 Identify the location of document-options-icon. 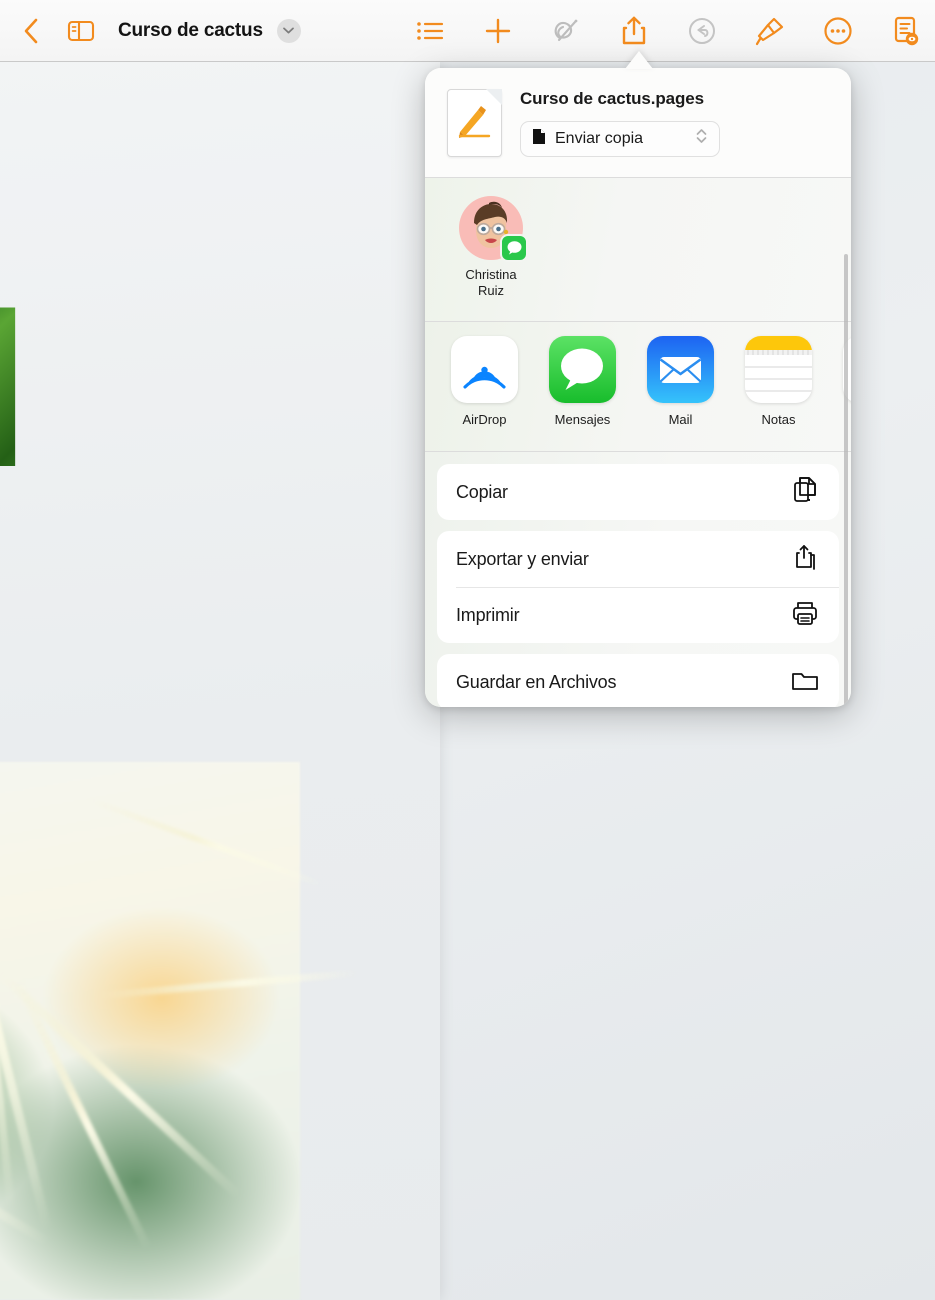
(906, 31).